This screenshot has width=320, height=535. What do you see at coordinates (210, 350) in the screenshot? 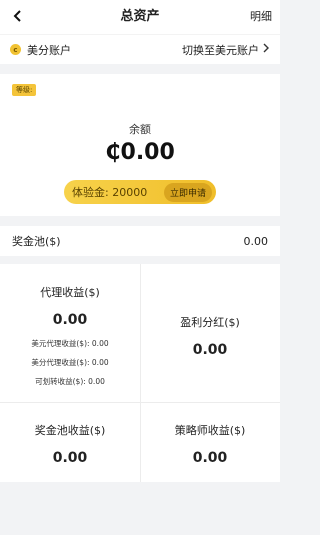
I see `profit-share-value: 0.00` at bounding box center [210, 350].